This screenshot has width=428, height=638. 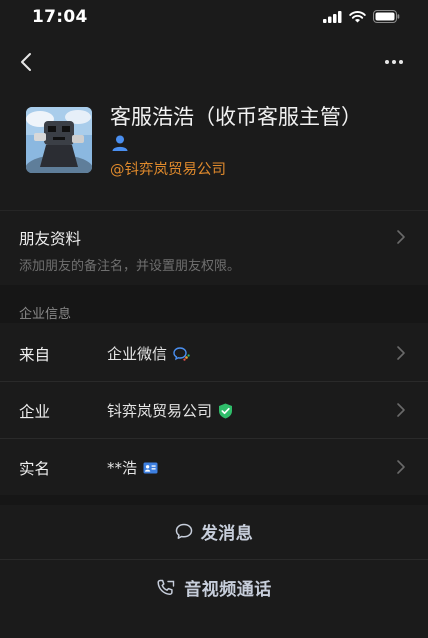 What do you see at coordinates (214, 466) in the screenshot?
I see `info-row-realname: 实名 **浩` at bounding box center [214, 466].